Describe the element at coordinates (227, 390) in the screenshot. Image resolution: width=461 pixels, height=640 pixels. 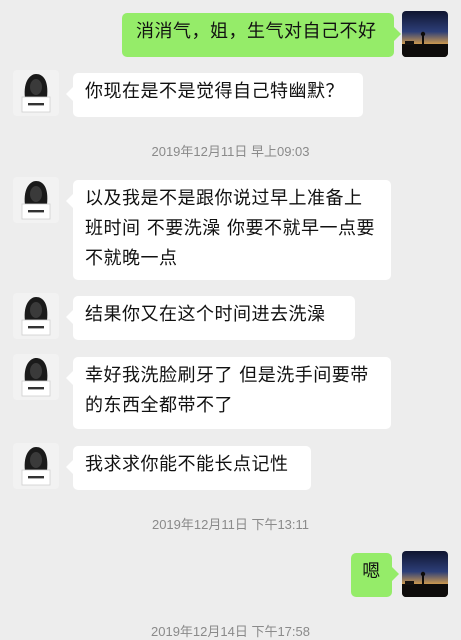
I see `message-text: 幸好我洗脸刷牙了 但是洗手间要带的东西全都带不了` at that location.